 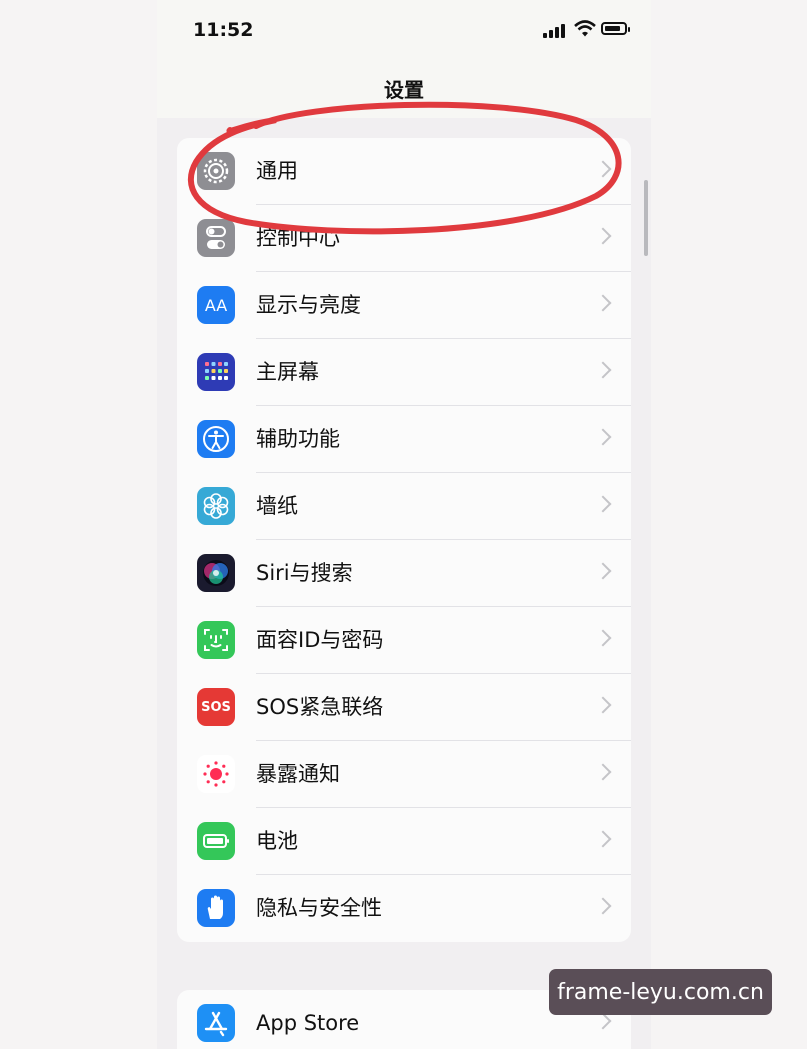 I want to click on siri-icon, so click(x=216, y=573).